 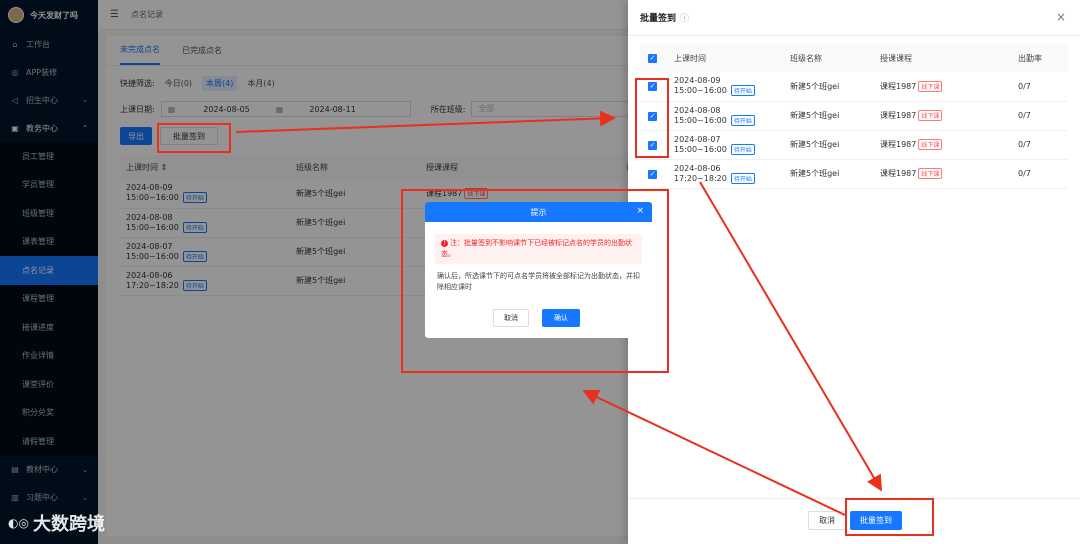 I want to click on watermark-text: 大数跨境, so click(x=68, y=524).